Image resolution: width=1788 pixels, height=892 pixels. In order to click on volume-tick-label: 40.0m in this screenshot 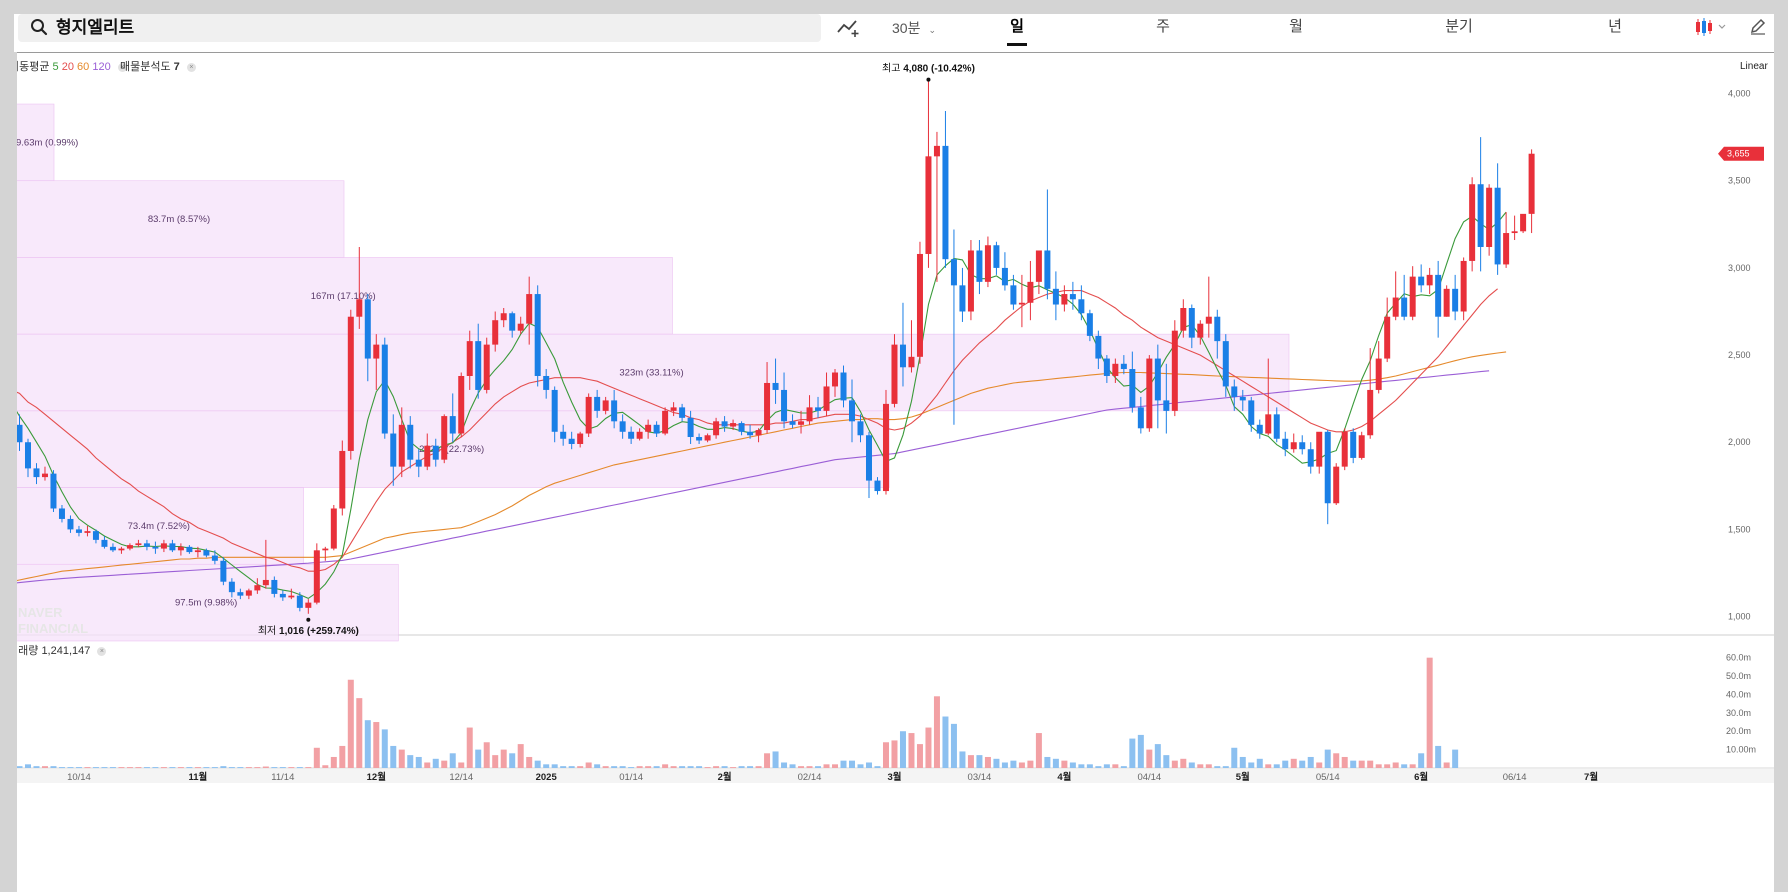, I will do `click(1738, 694)`.